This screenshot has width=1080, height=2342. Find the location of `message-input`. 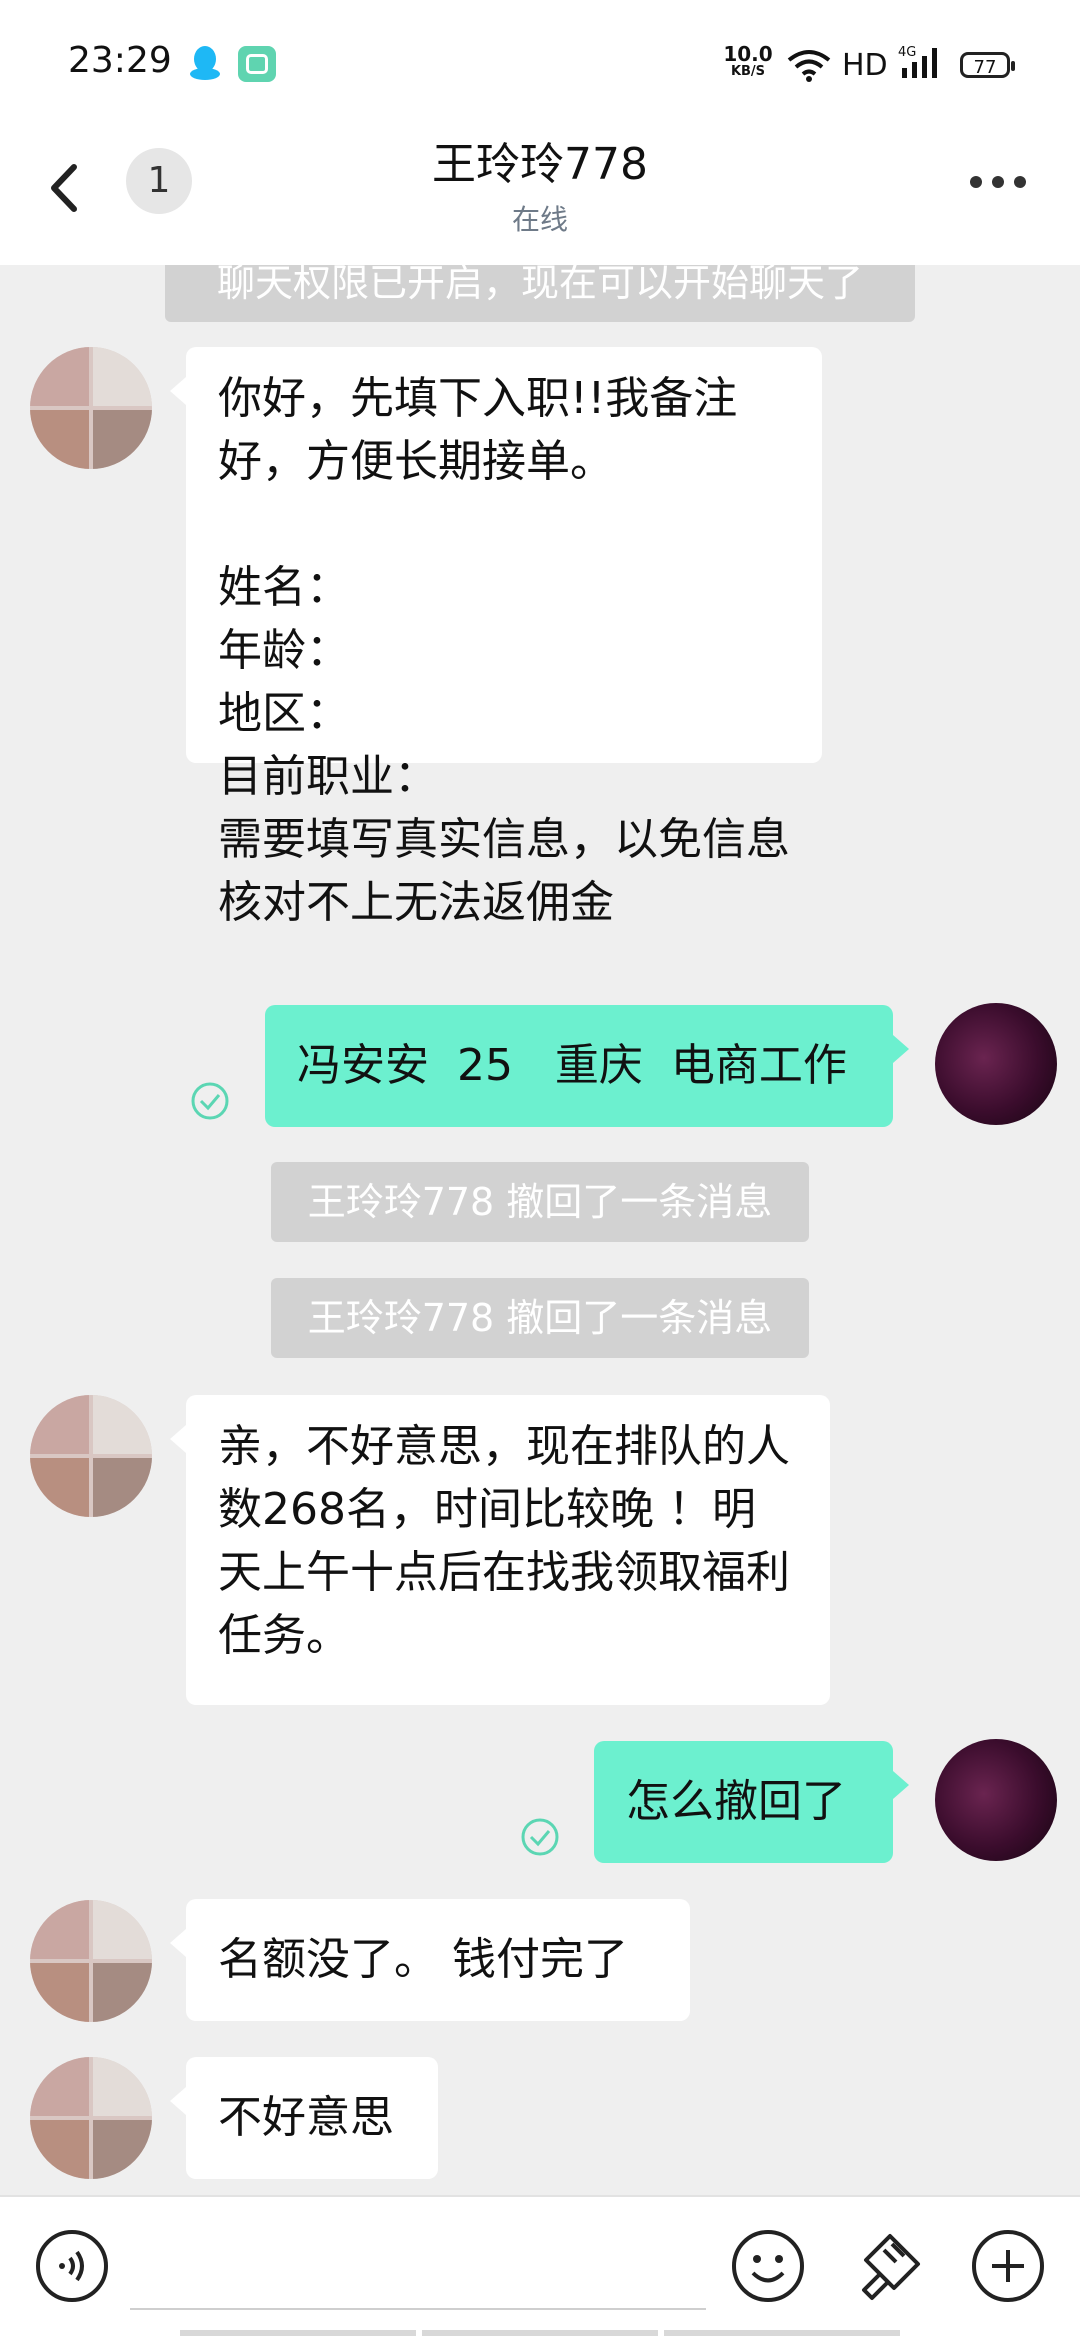

message-input is located at coordinates (418, 2309).